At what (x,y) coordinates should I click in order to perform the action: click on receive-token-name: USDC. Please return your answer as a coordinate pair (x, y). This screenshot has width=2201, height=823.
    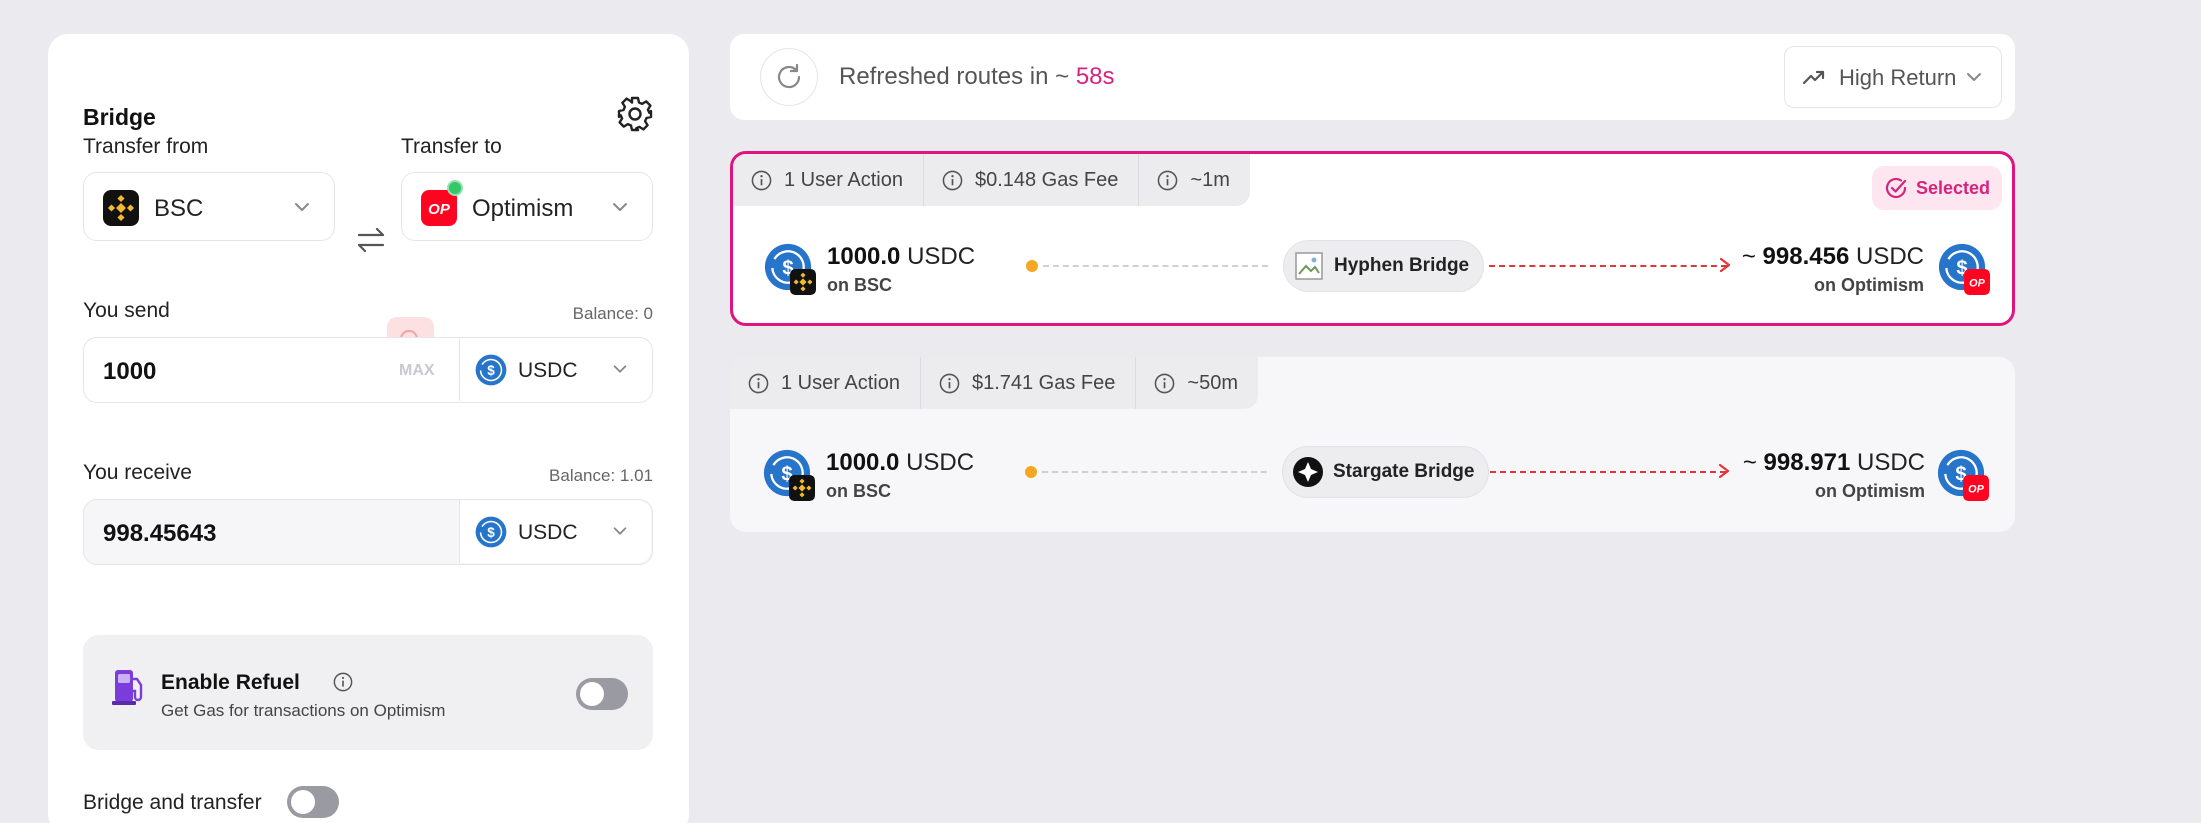
    Looking at the image, I should click on (548, 532).